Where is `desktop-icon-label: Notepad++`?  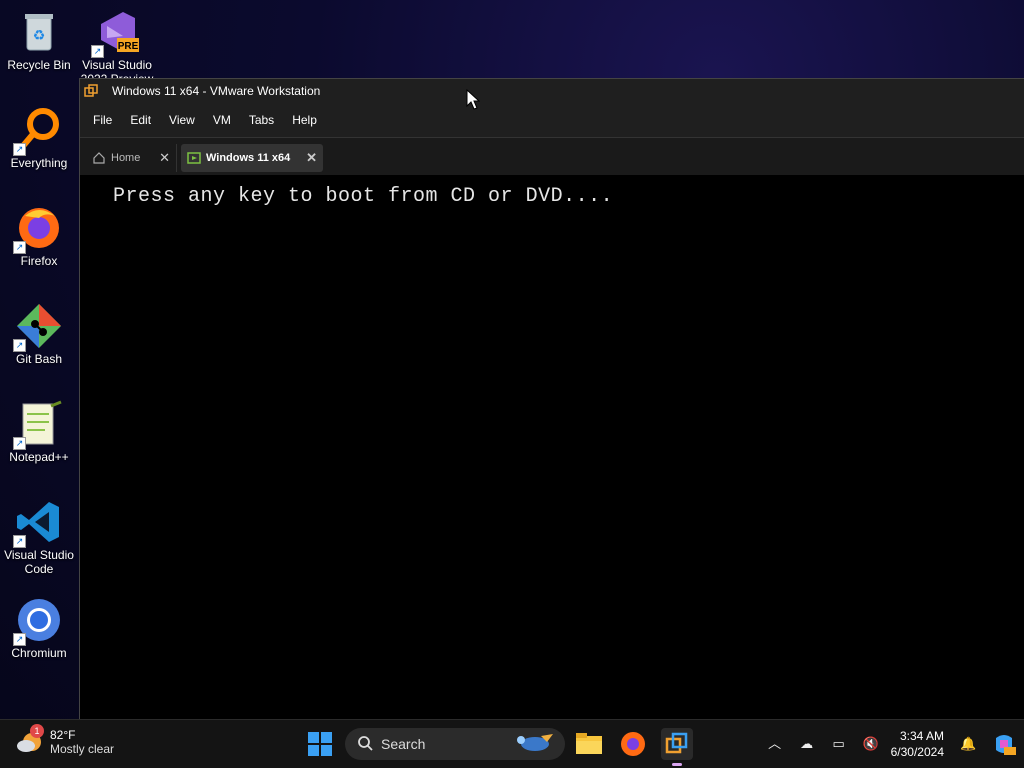
desktop-icon-label: Notepad++ is located at coordinates (39, 457).